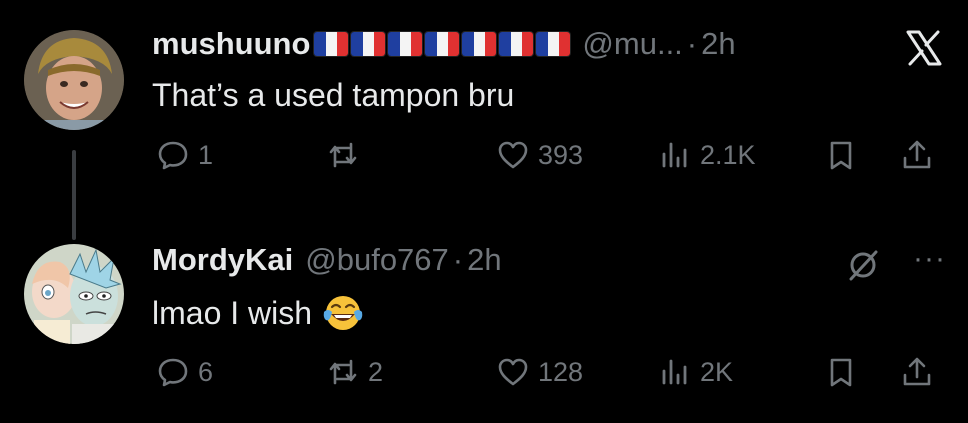  What do you see at coordinates (343, 313) in the screenshot?
I see `face-with-tears-of-joy-icon` at bounding box center [343, 313].